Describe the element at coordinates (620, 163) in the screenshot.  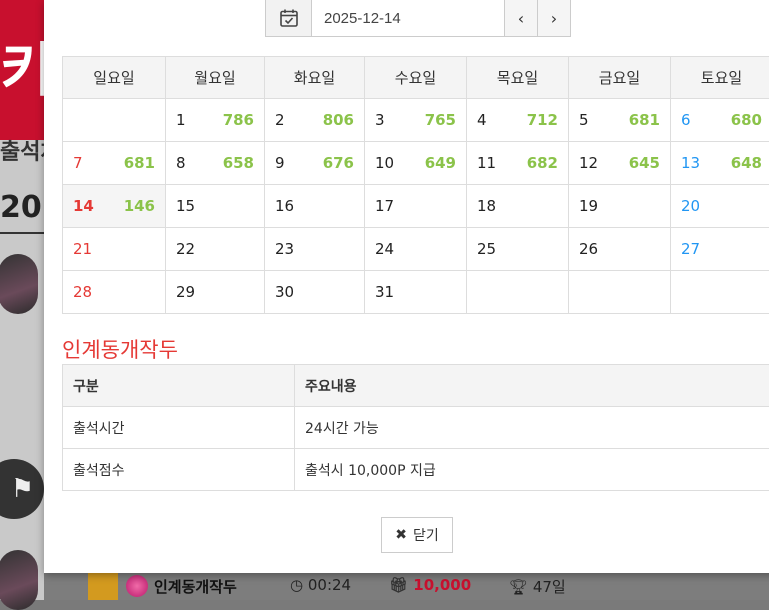
I see `calendar-day-cell: 12645` at that location.